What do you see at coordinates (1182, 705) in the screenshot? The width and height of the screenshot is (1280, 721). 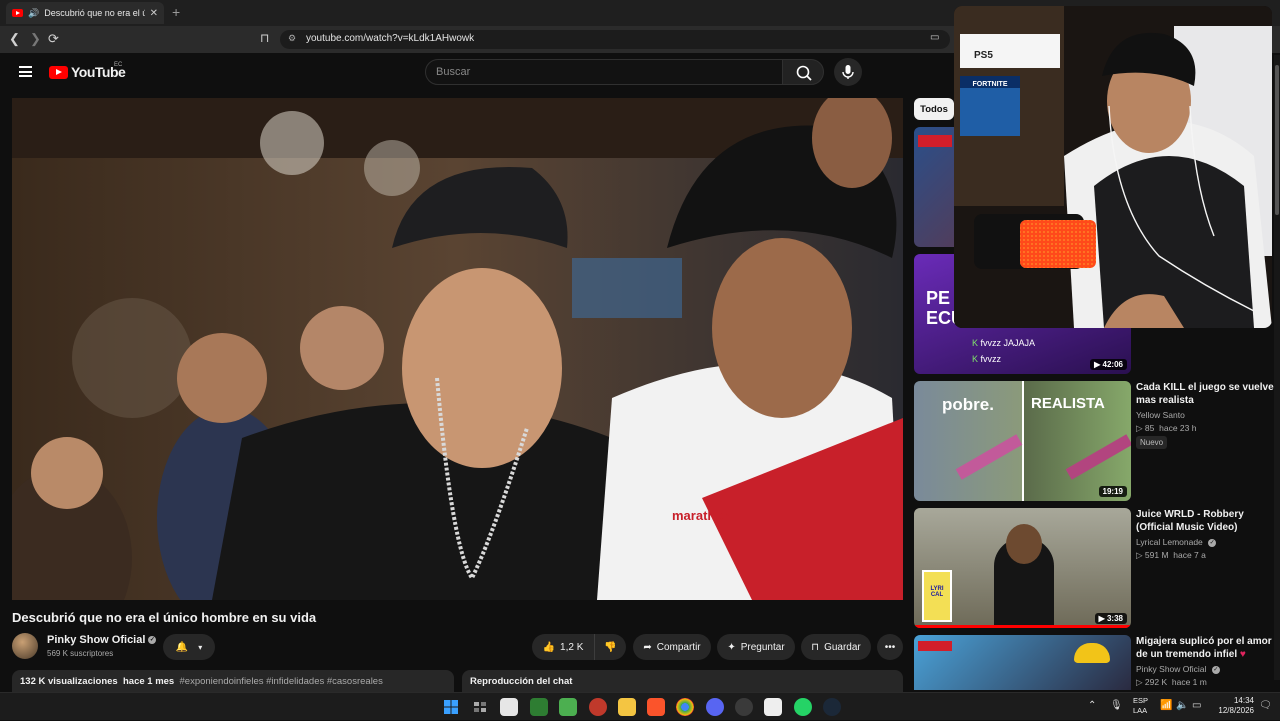 I see `volume-icon: 🔈` at bounding box center [1182, 705].